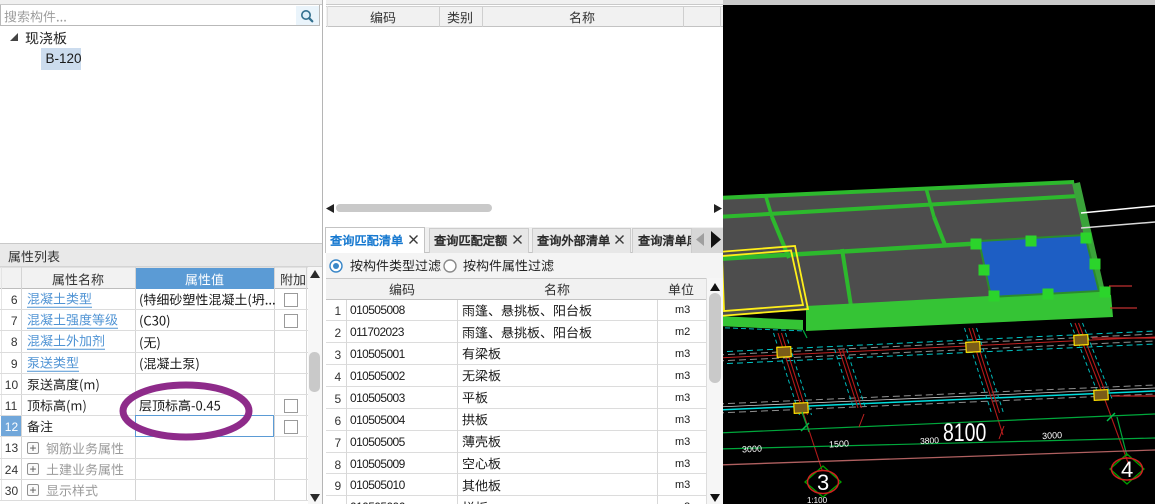  Describe the element at coordinates (930, 440) in the screenshot. I see `svg-text: 3800` at that location.